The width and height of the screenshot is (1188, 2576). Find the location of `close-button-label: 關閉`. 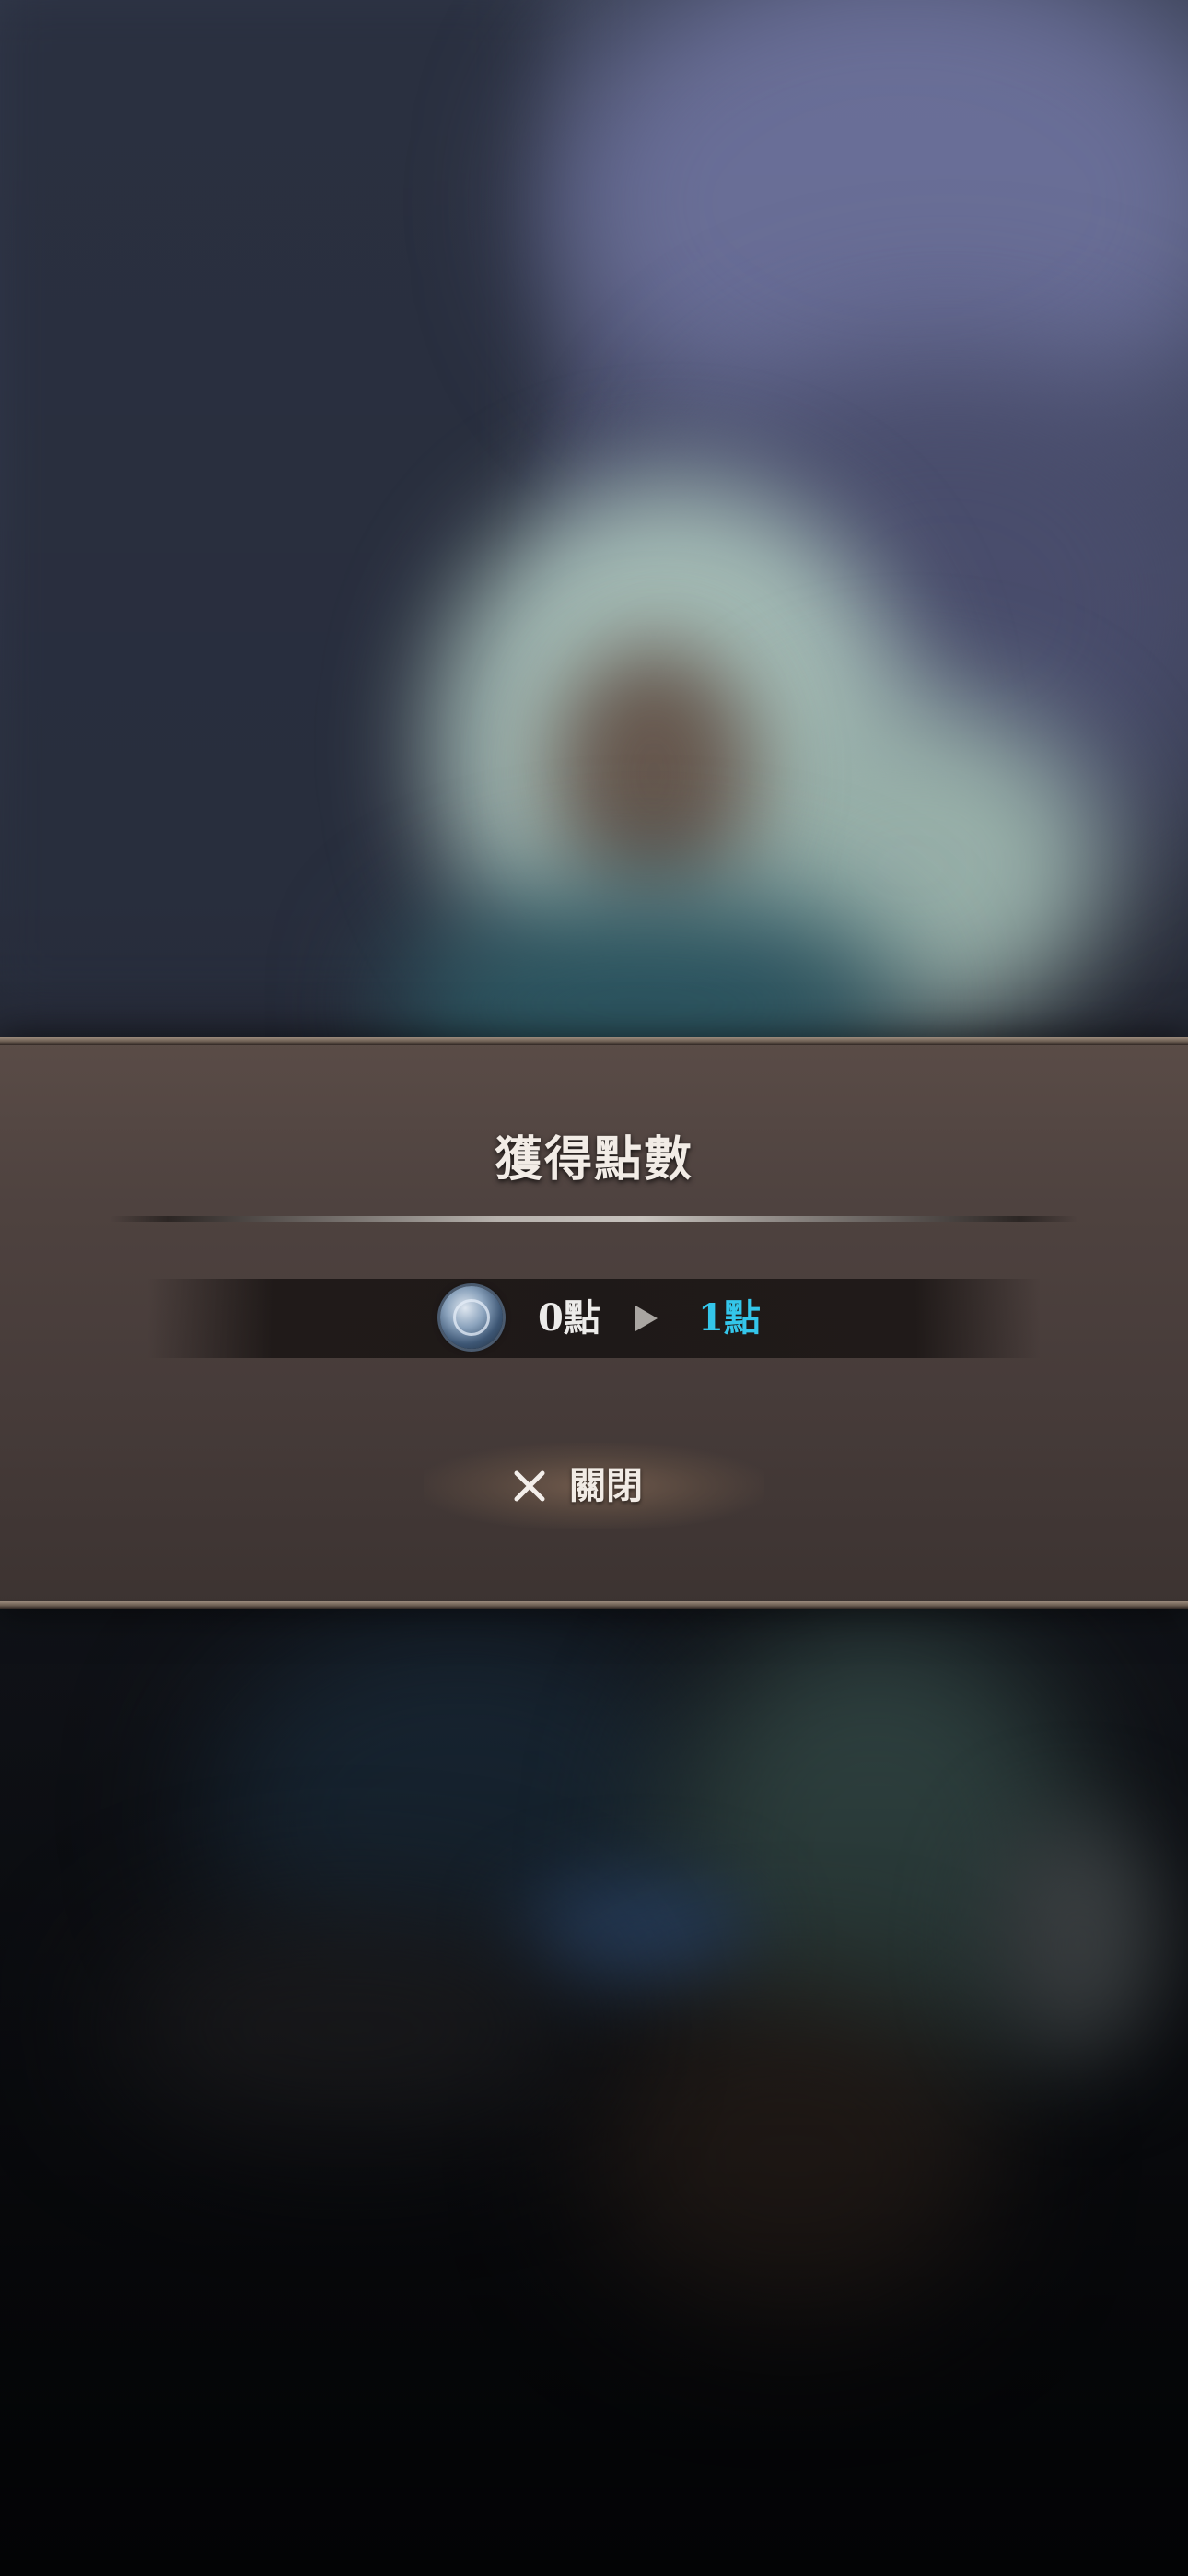

close-button-label: 關閉 is located at coordinates (606, 1485).